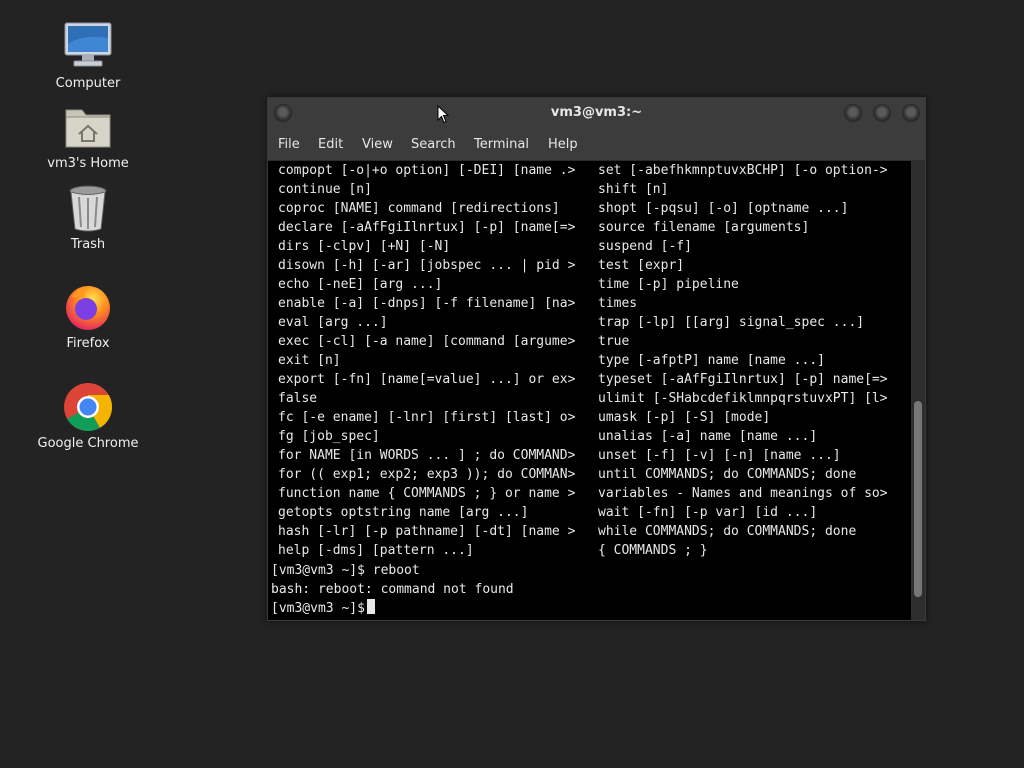  What do you see at coordinates (618, 303) in the screenshot?
I see `help-right-line: times` at bounding box center [618, 303].